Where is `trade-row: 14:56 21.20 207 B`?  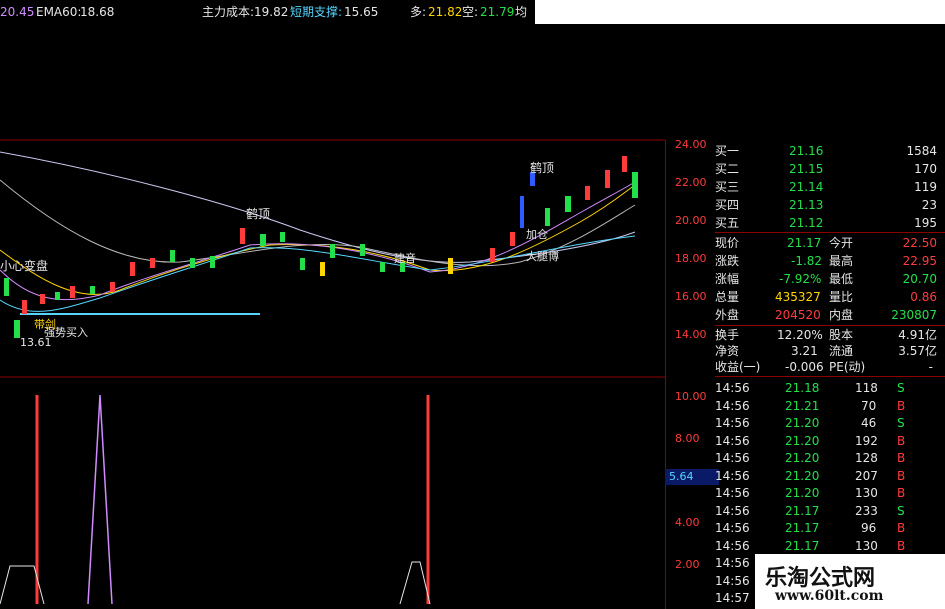 trade-row: 14:56 21.20 207 B is located at coordinates (810, 475).